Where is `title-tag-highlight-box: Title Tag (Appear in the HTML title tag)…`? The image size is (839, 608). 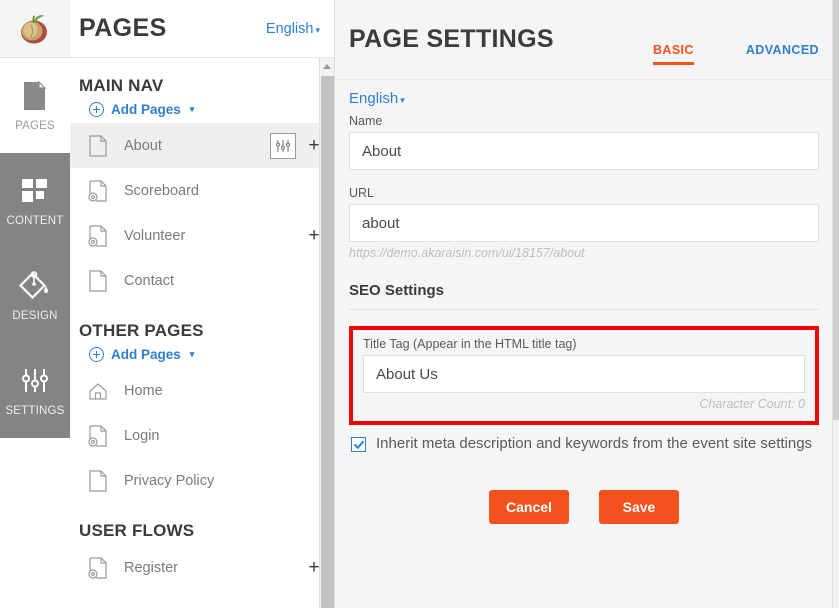
title-tag-highlight-box: Title Tag (Appear in the HTML title tag)… is located at coordinates (584, 375).